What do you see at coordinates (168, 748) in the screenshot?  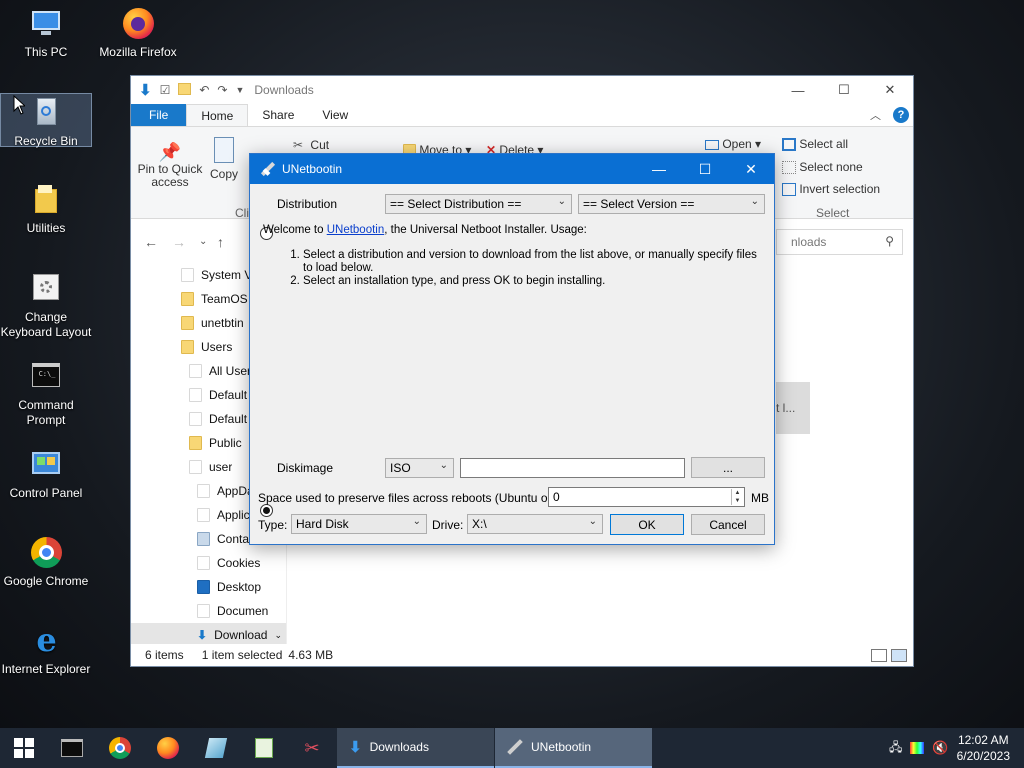 I see `taskbar-firefox` at bounding box center [168, 748].